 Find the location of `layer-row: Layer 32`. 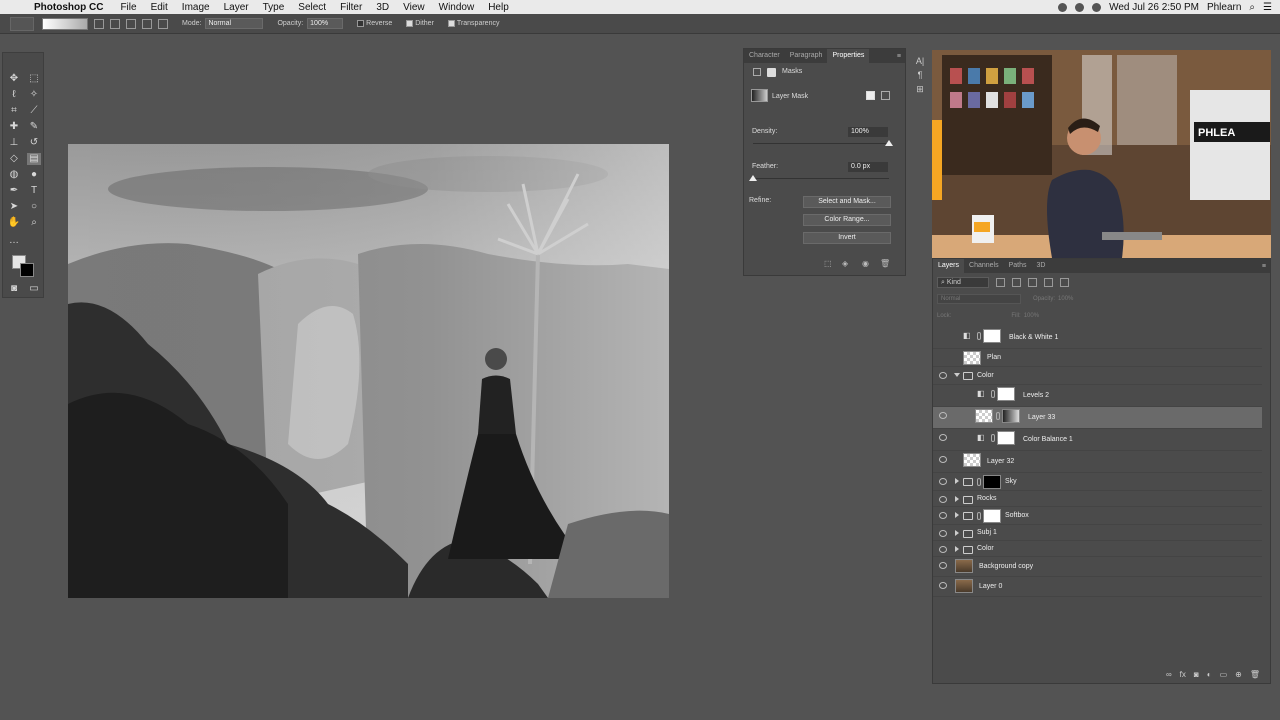

layer-row: Layer 32 is located at coordinates (1097, 462).